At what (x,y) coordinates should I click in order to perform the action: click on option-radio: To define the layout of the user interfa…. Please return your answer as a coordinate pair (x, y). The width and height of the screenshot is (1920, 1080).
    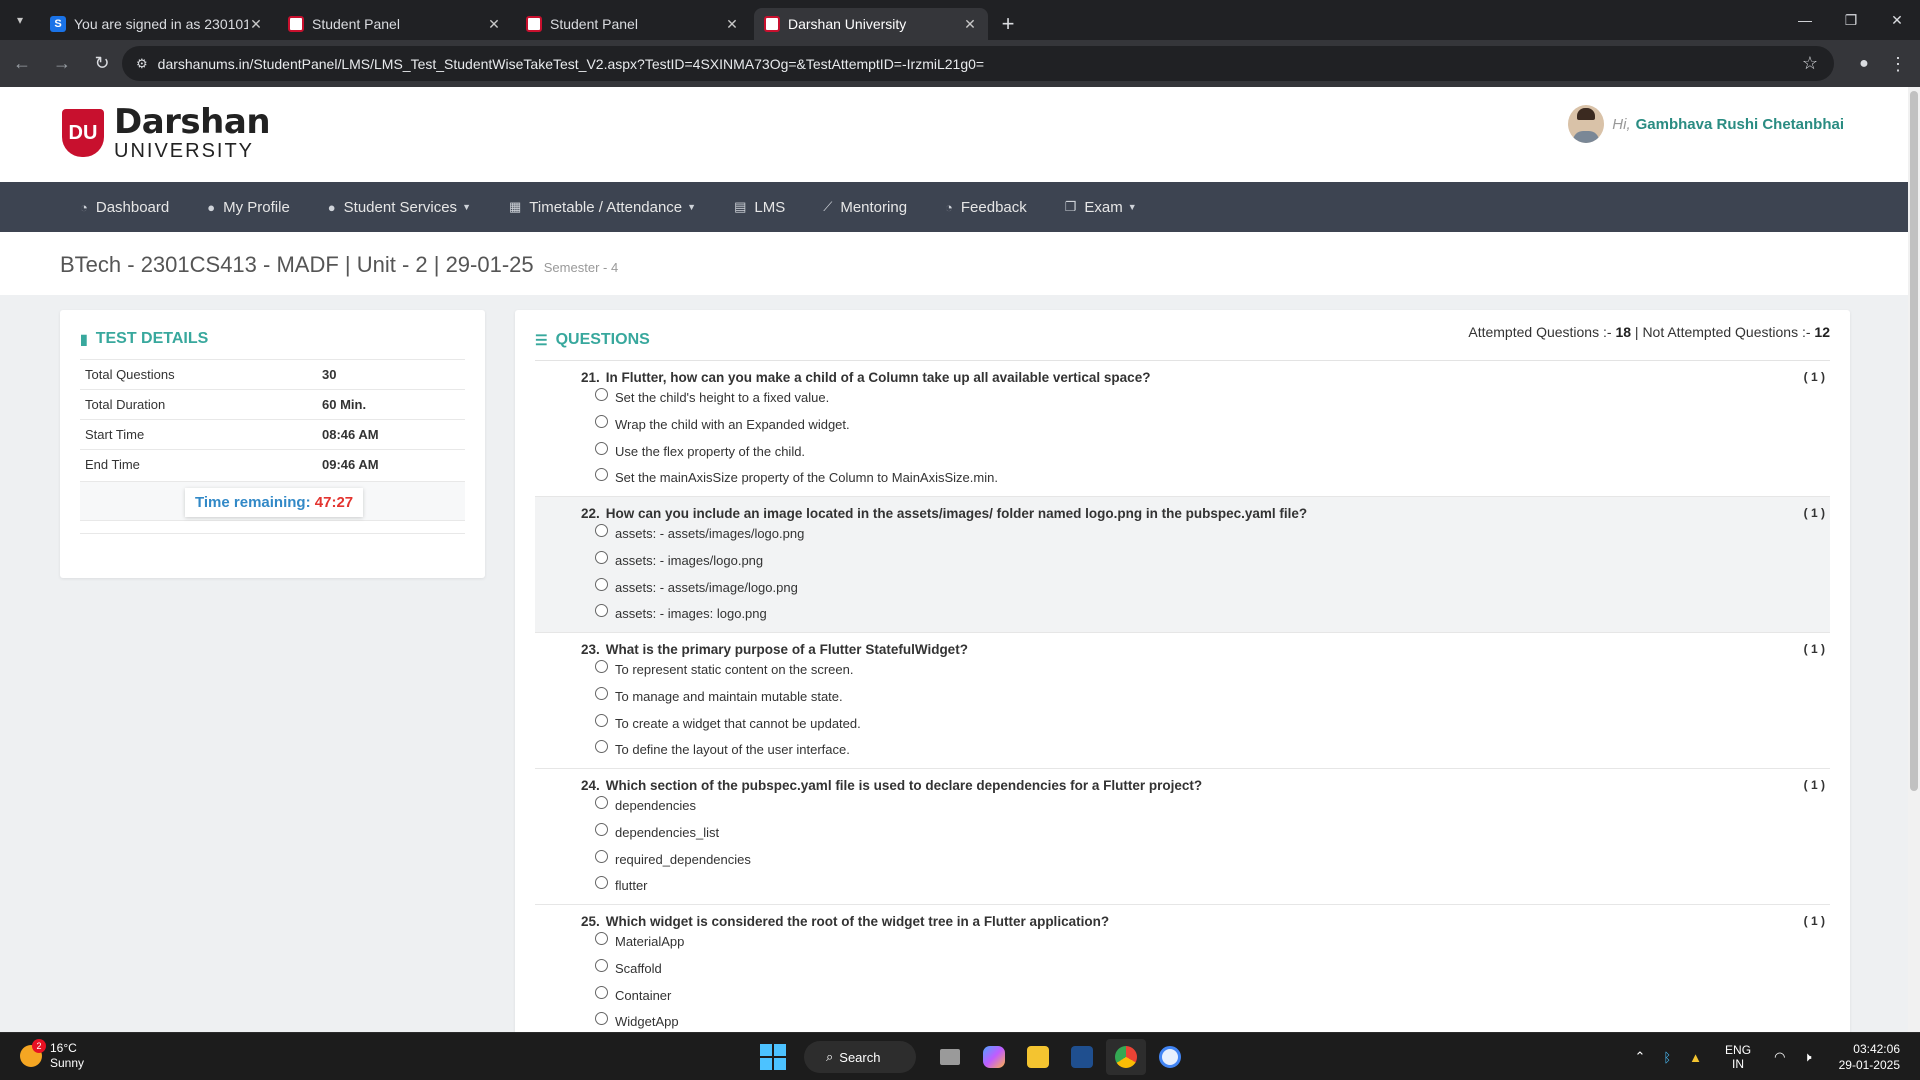
    Looking at the image, I should click on (722, 748).